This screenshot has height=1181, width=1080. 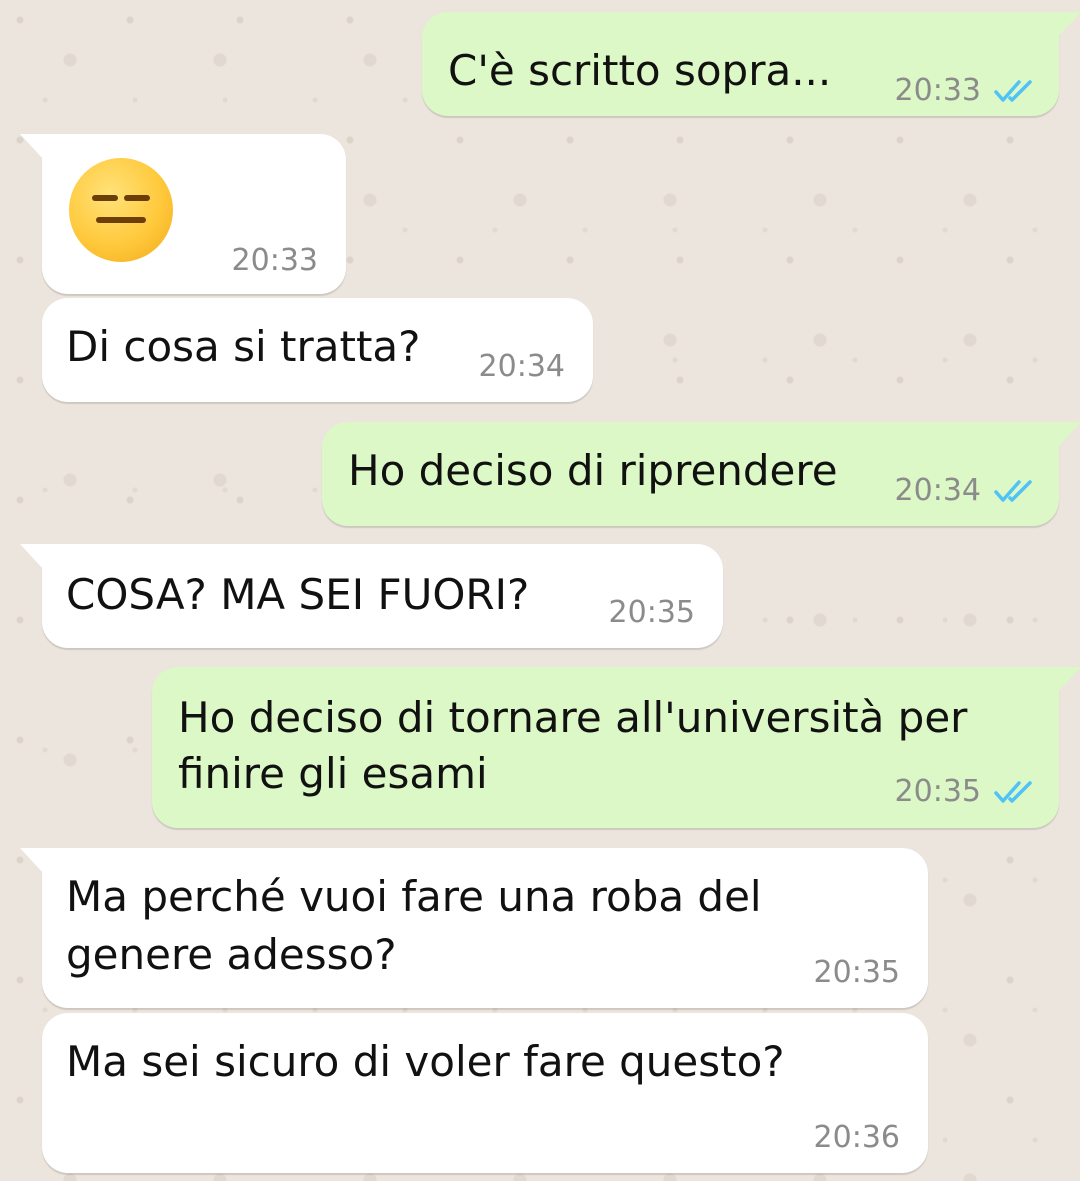 I want to click on message-meta: 20:35, so click(x=966, y=792).